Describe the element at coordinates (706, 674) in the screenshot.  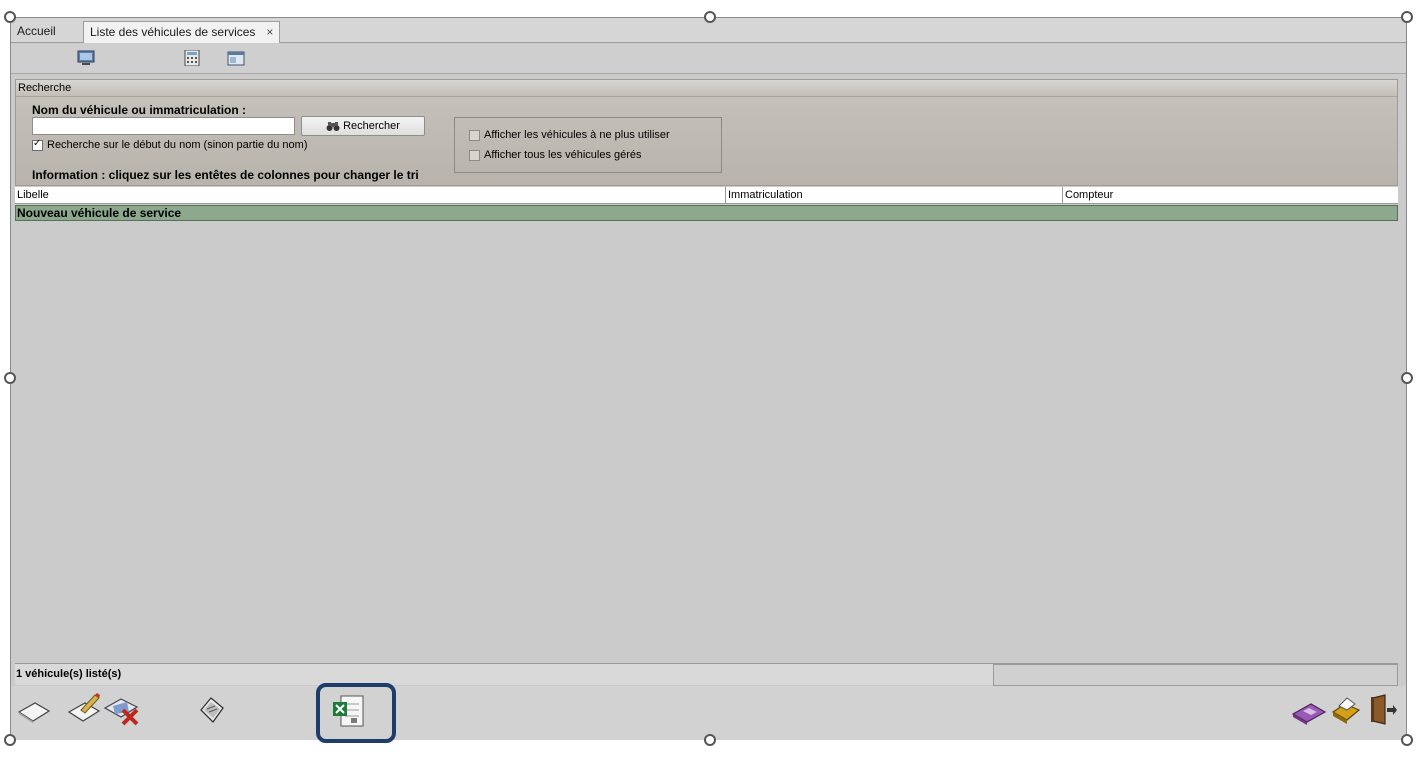
I see `status-bar: 1 véhicule(s) listé(s)` at that location.